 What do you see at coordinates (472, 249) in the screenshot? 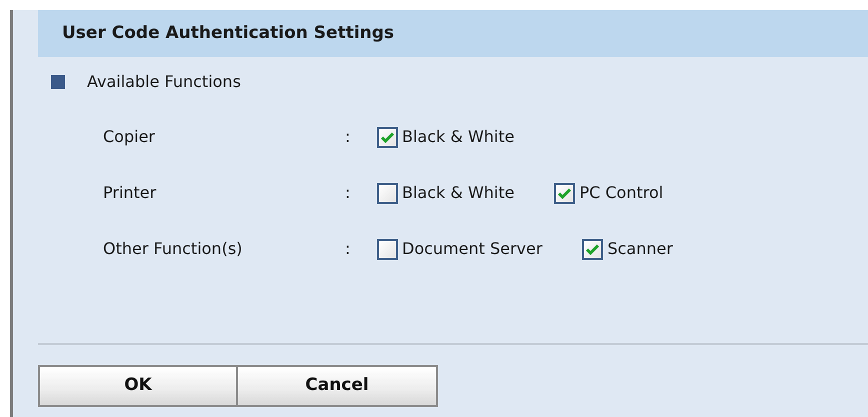
I see `checkbox-label: Document Server` at bounding box center [472, 249].